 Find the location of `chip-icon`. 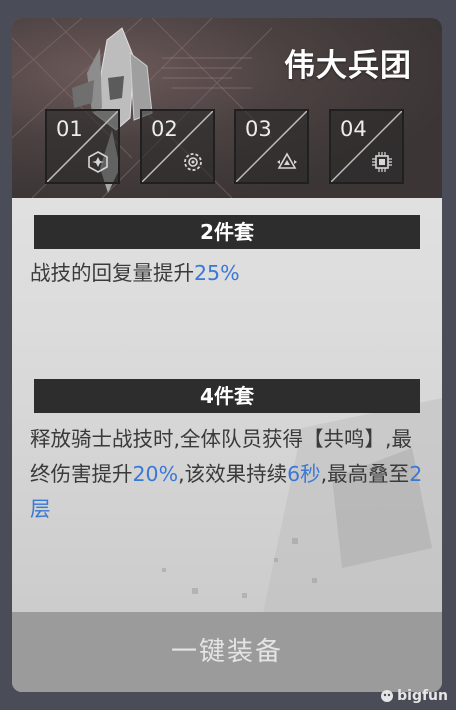

chip-icon is located at coordinates (382, 162).